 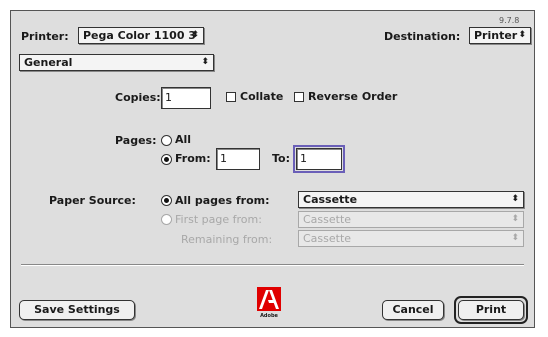 I want to click on copies-field: 1, so click(x=186, y=98).